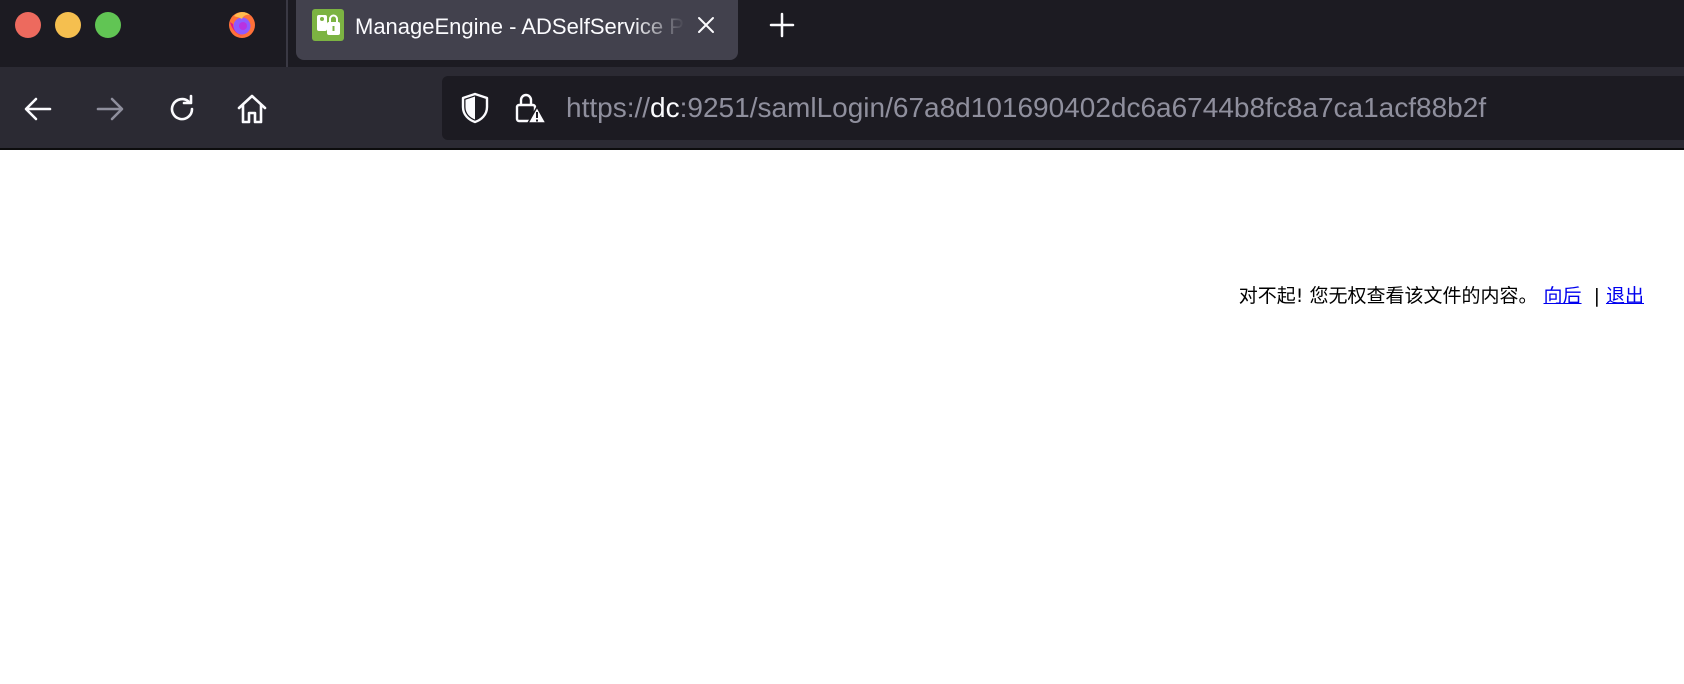 The width and height of the screenshot is (1684, 684). Describe the element at coordinates (38, 109) in the screenshot. I see `back-arrow-icon` at that location.